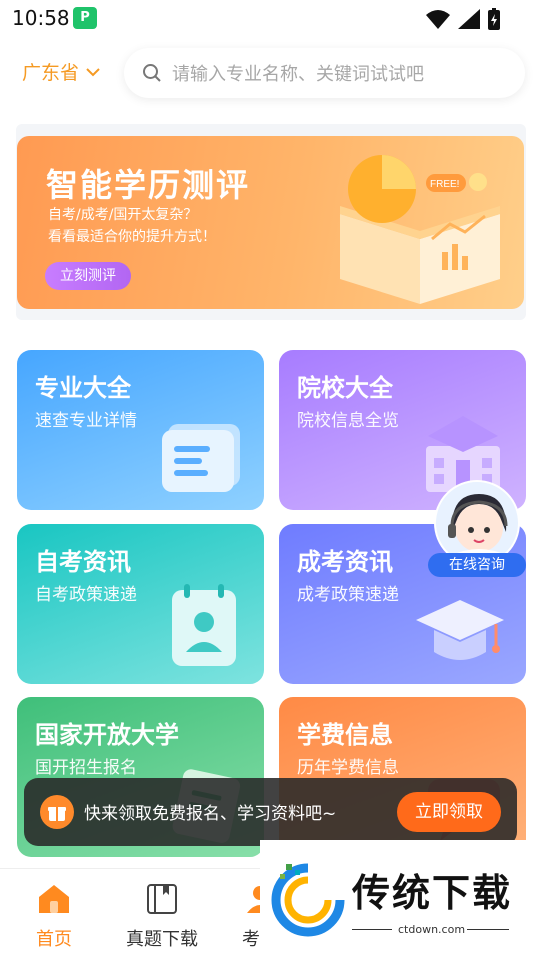 This screenshot has width=540, height=960. What do you see at coordinates (494, 19) in the screenshot?
I see `battery-icon` at bounding box center [494, 19].